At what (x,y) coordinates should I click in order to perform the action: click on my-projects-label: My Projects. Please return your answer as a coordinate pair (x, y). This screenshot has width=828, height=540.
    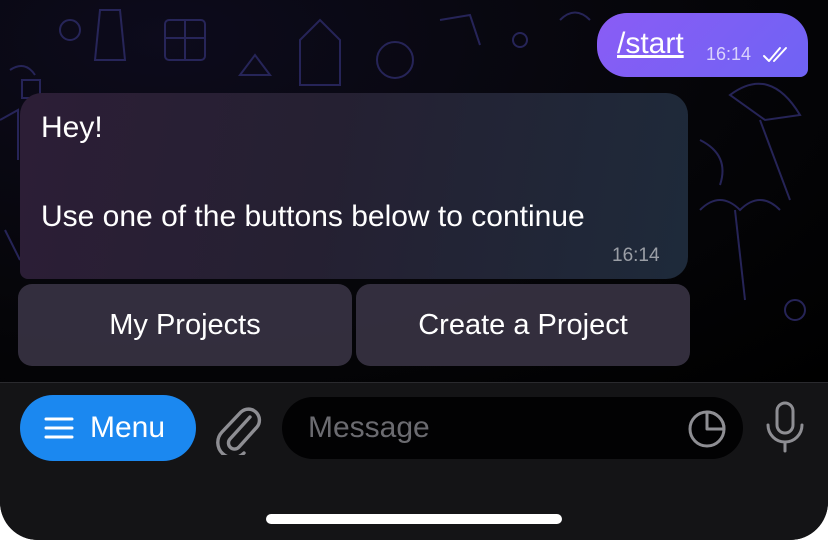
    Looking at the image, I should click on (185, 324).